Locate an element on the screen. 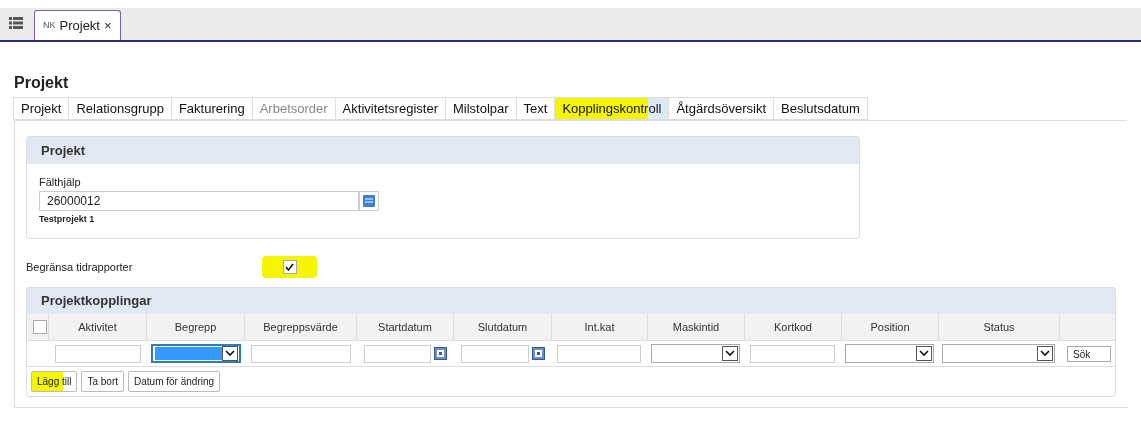 The width and height of the screenshot is (1141, 437). column-header: Slutdatum is located at coordinates (502, 327).